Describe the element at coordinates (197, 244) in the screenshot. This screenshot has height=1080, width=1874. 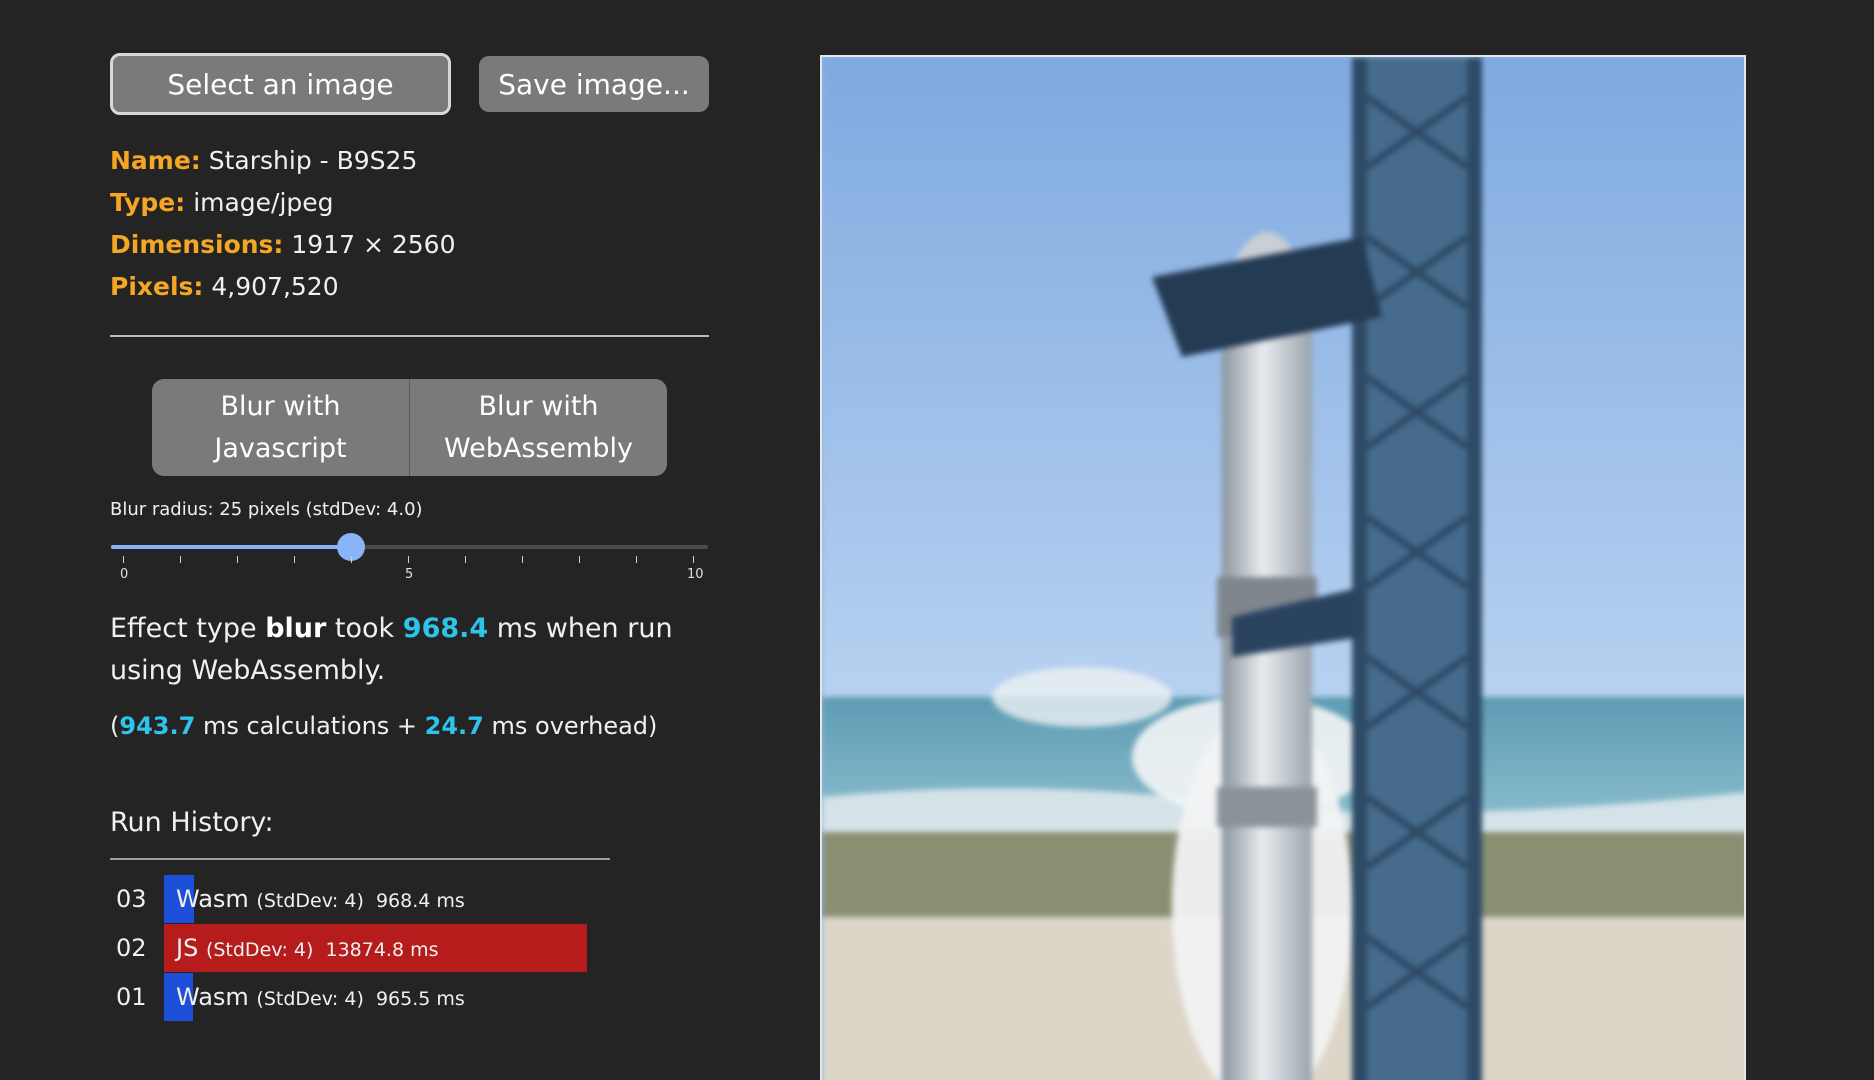
I see `dimensions-label: Dimensions:` at that location.